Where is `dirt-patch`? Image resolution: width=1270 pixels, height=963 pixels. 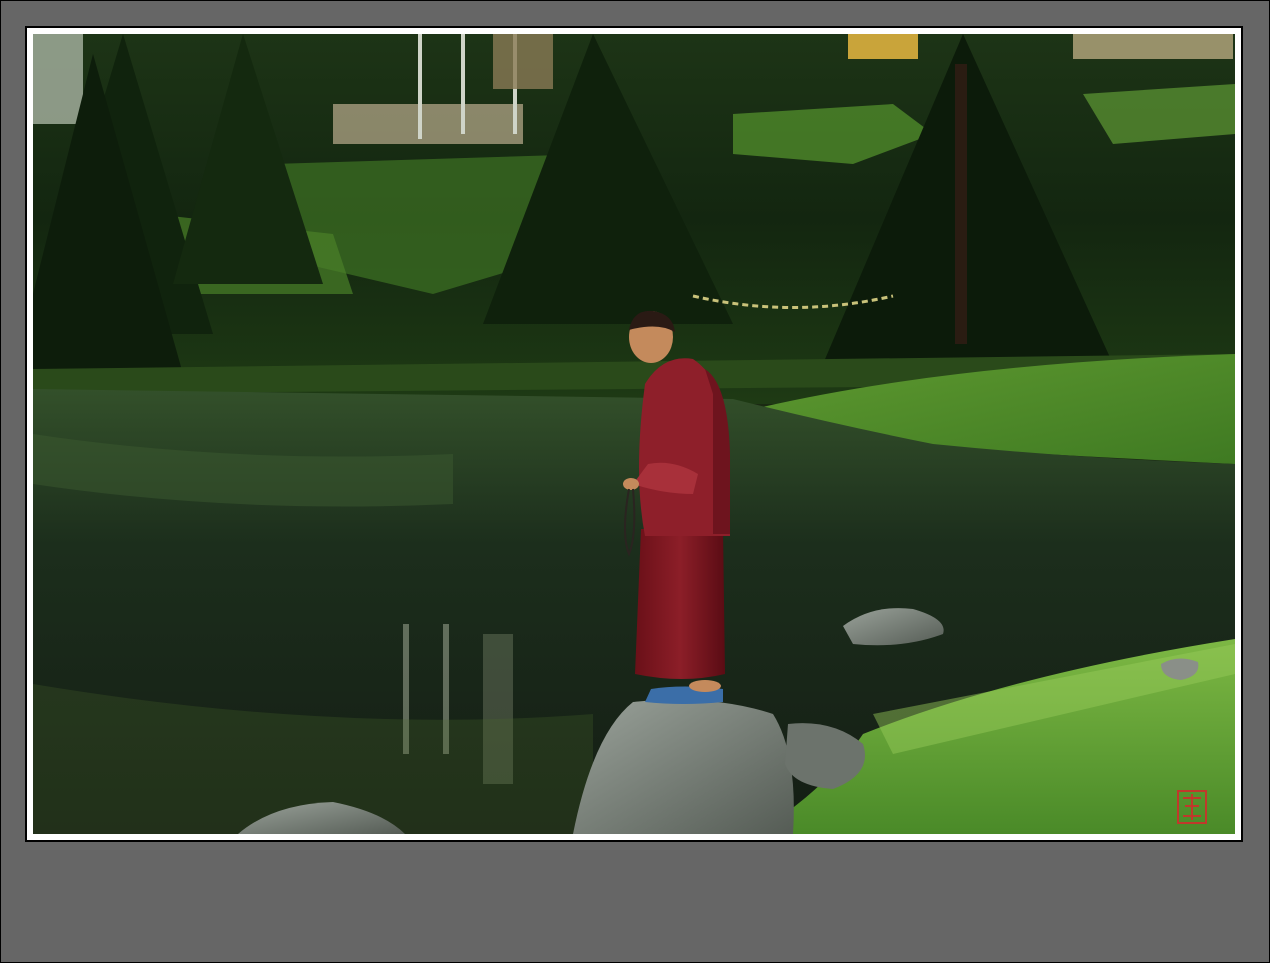 dirt-patch is located at coordinates (428, 124).